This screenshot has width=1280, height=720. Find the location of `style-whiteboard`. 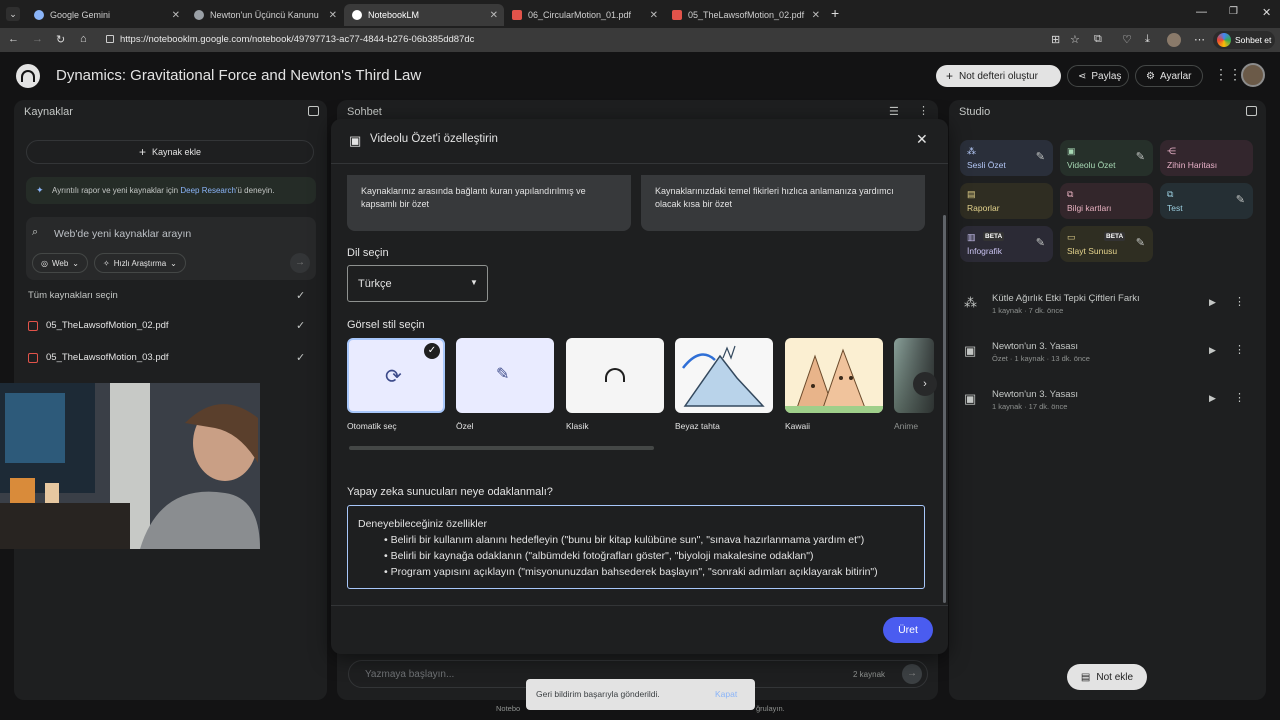

style-whiteboard is located at coordinates (724, 375).